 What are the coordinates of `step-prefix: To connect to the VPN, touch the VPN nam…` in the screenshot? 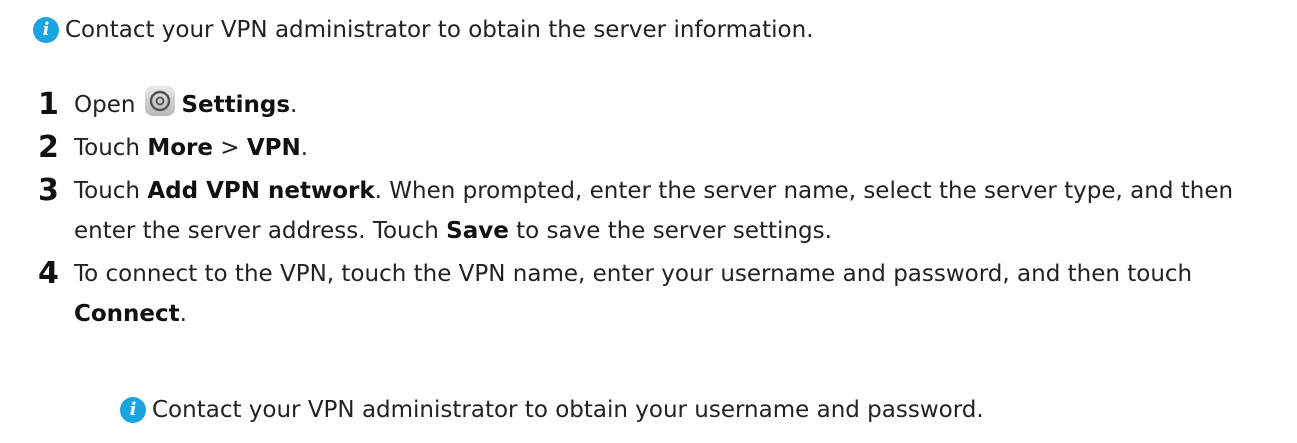 It's located at (633, 274).